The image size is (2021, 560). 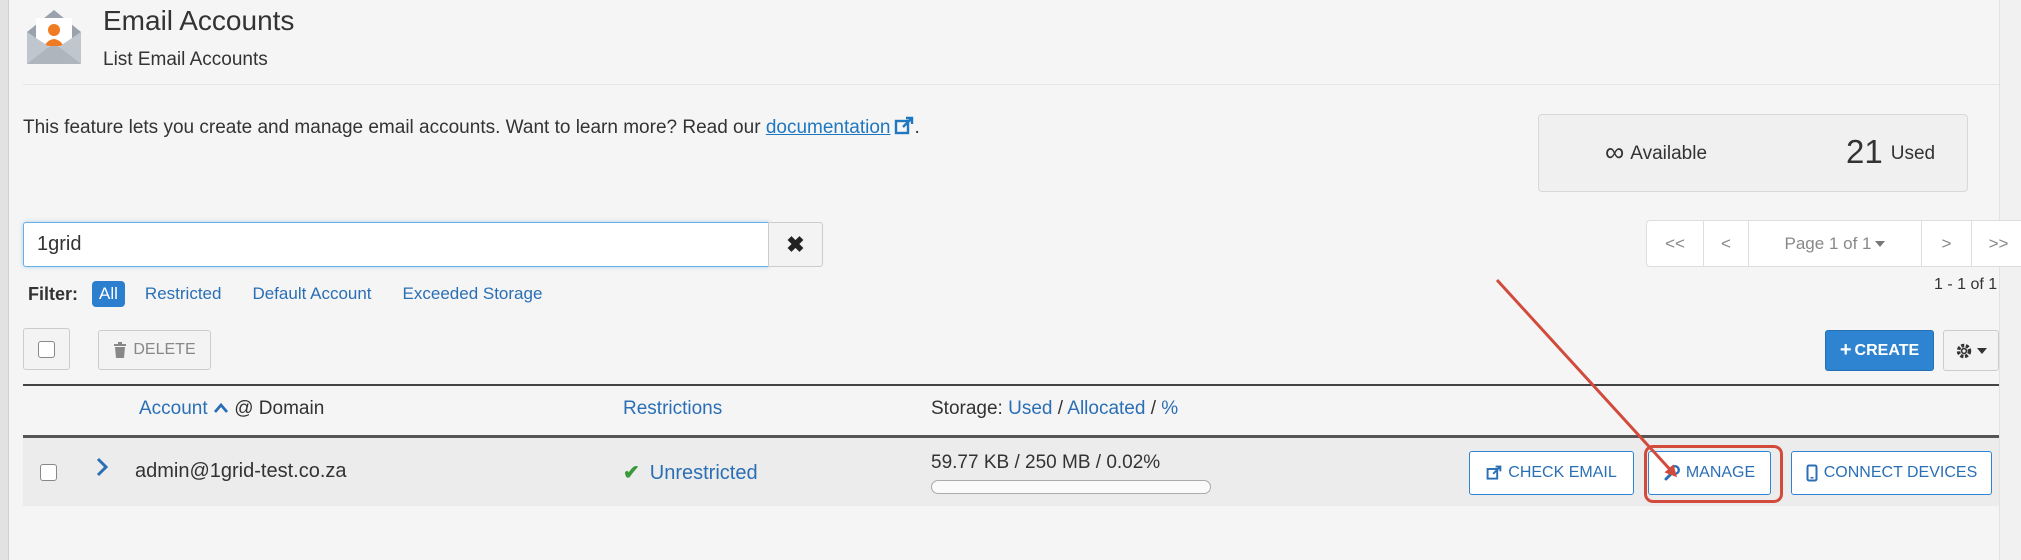 What do you see at coordinates (1562, 472) in the screenshot?
I see `check-email-label: CHECK EMAIL` at bounding box center [1562, 472].